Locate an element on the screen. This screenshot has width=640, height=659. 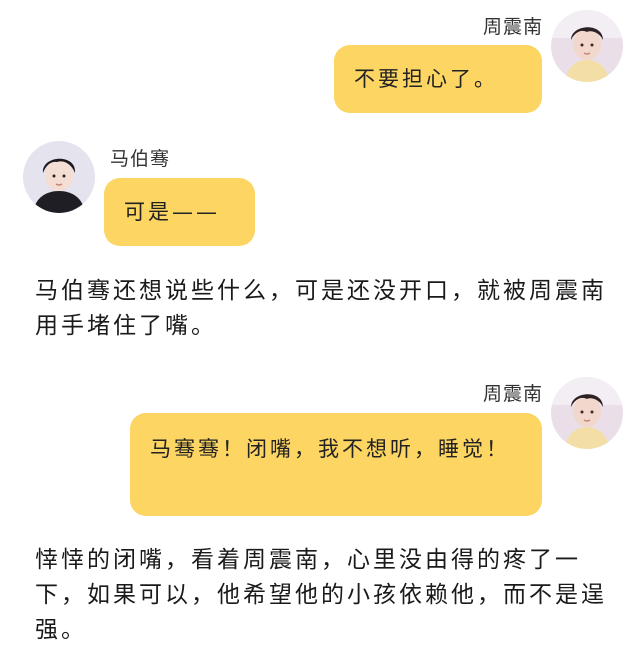
message-bubble-3: 马骞骞！闭嘴，我不想听，睡觉！ is located at coordinates (336, 464).